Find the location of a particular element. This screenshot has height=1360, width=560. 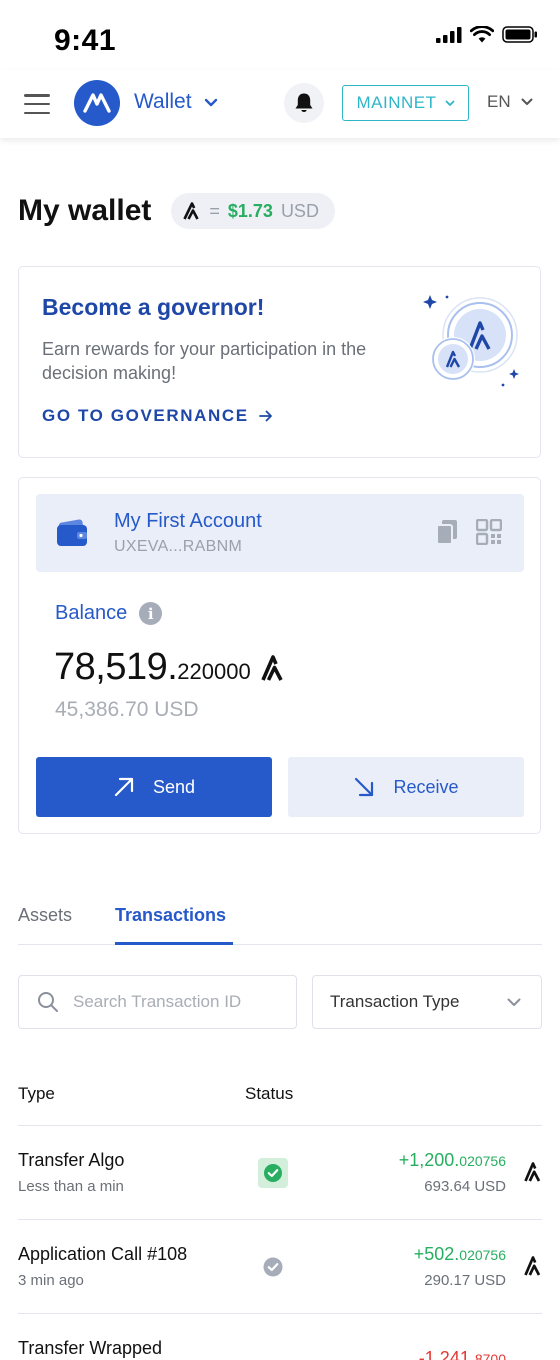

balance-usd: 45,386.70 USD is located at coordinates (127, 709).